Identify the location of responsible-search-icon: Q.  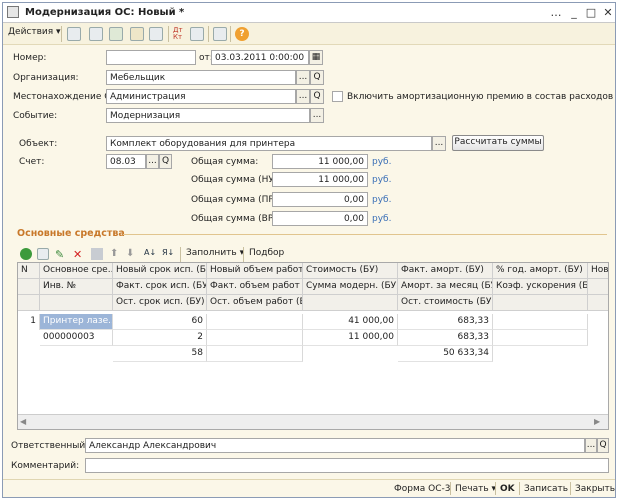
(603, 445).